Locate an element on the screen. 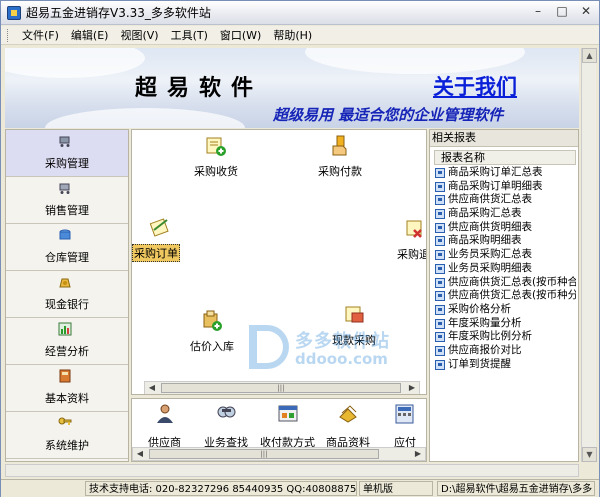  menu-bar: 文件(F) 编辑(E) 视图(V) 工具(T) 窗口(W) 帮助(H) is located at coordinates (300, 35).